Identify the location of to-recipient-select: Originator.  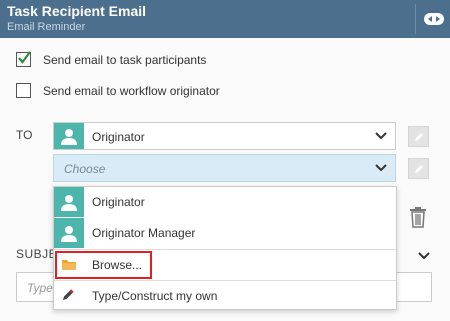
(224, 136).